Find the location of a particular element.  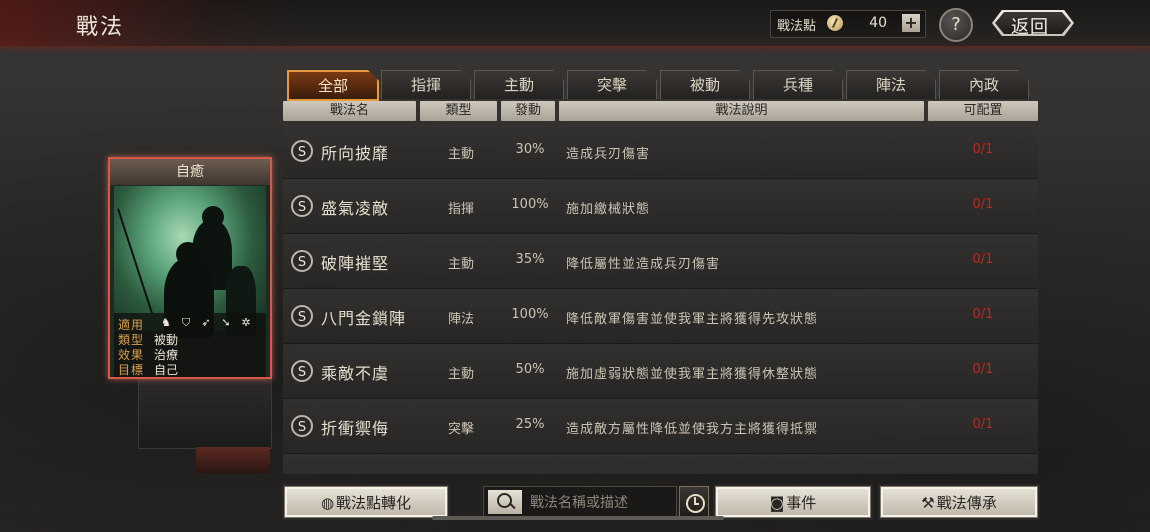

tactic-row: S 破陣摧堅 主動 35% 降低屬性並造成兵刃傷害 0/1 is located at coordinates (660, 261).